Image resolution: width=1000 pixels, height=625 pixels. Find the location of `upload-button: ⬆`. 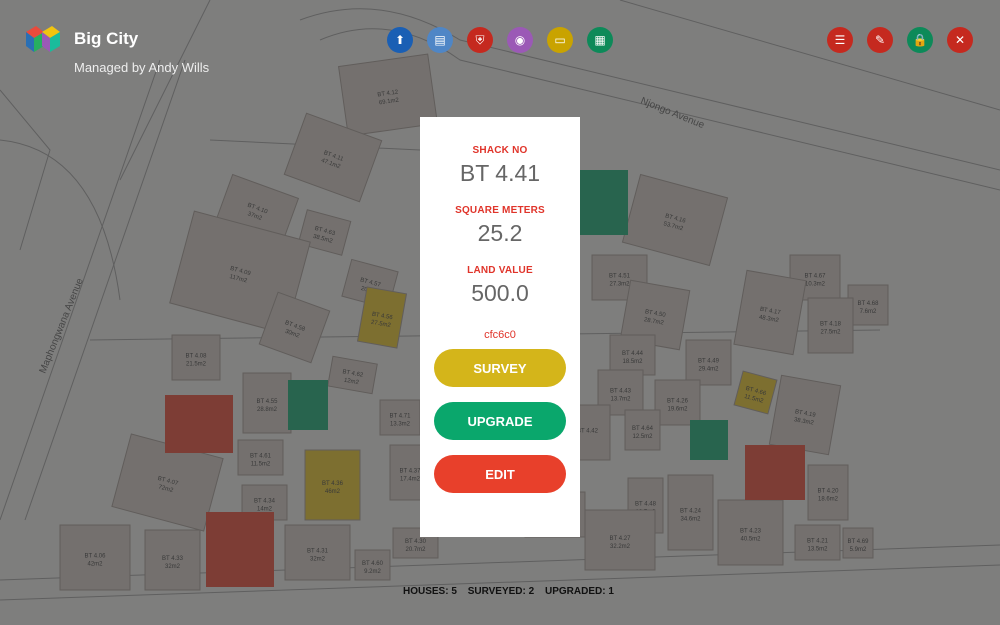

upload-button: ⬆ is located at coordinates (400, 40).